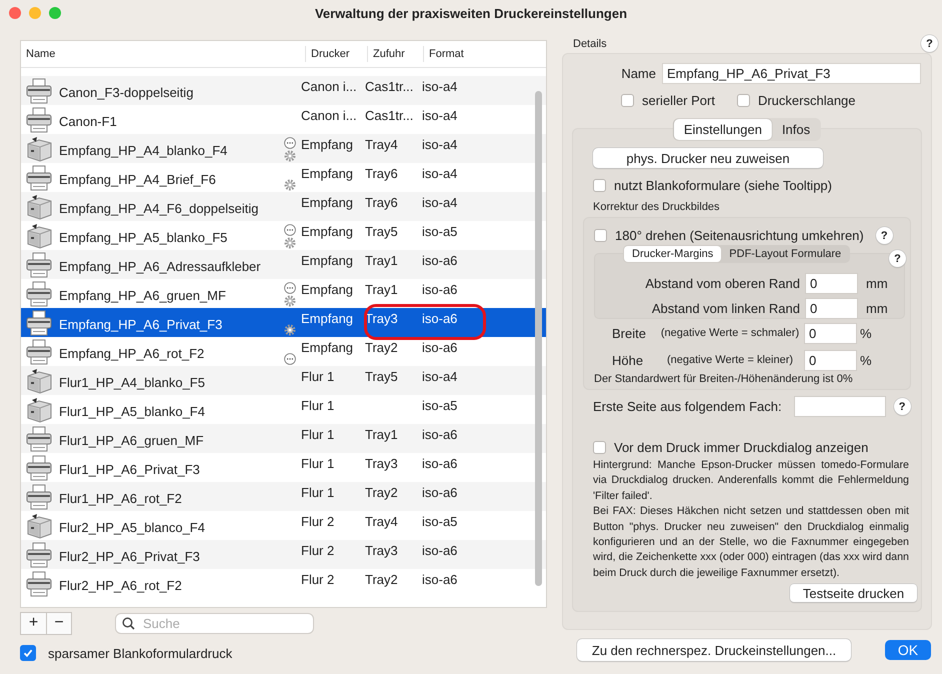 This screenshot has height=674, width=942. I want to click on format-cell-text: iso-a5, so click(439, 522).